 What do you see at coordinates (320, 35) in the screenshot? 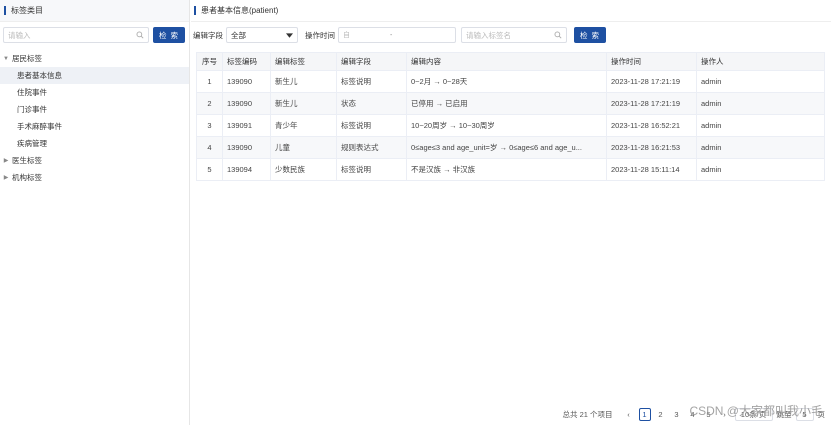
I see `time-filter-label: 操作时间` at bounding box center [320, 35].